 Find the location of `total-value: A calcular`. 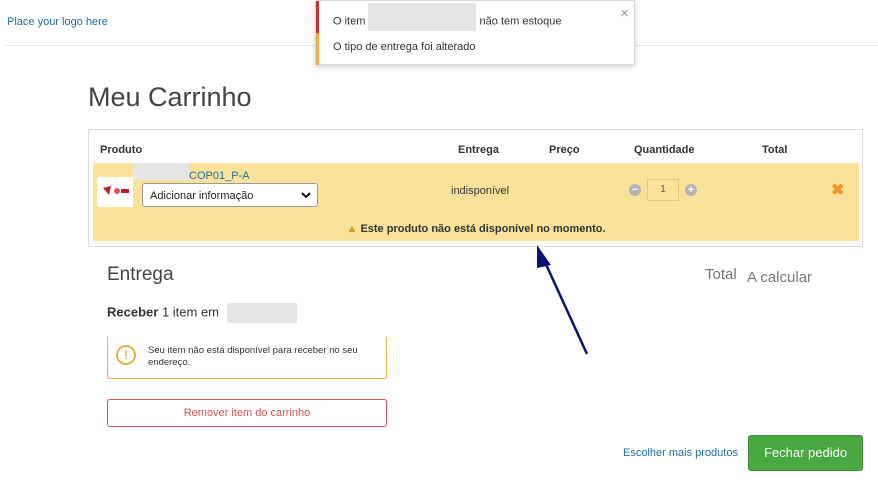

total-value: A calcular is located at coordinates (780, 277).